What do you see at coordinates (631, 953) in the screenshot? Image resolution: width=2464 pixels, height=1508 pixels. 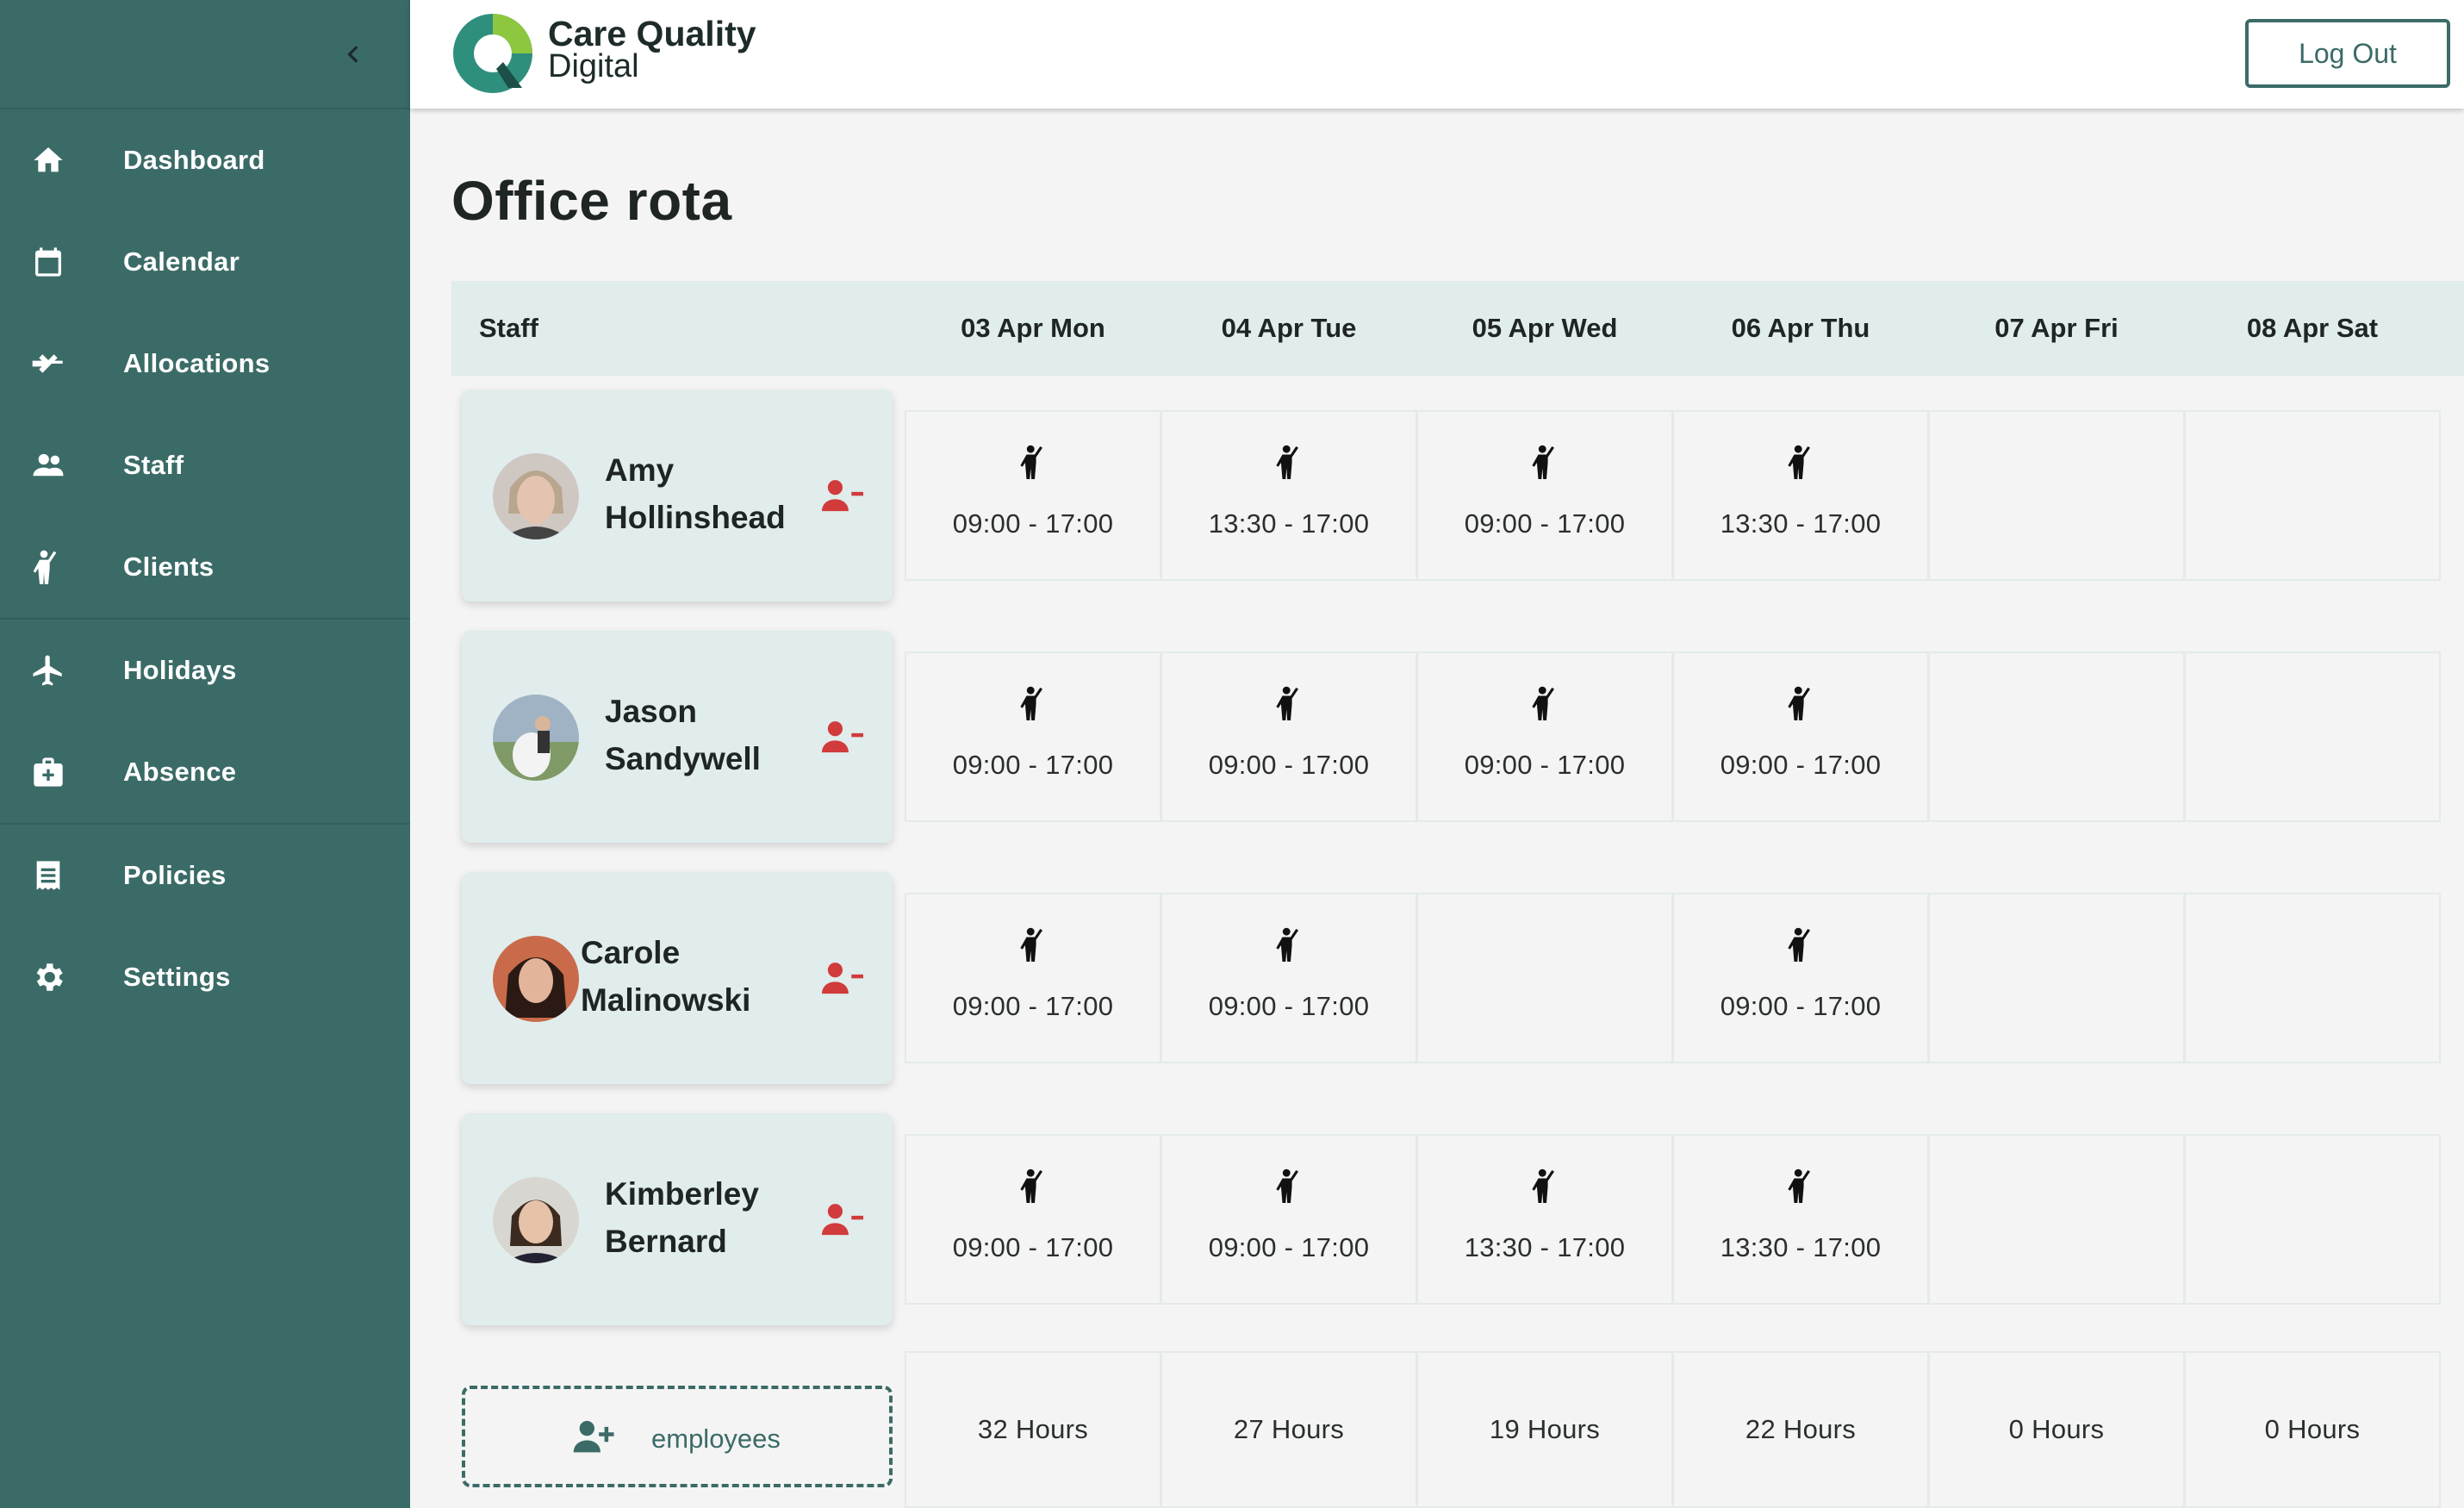 I see `staff-first-name: Carole` at bounding box center [631, 953].